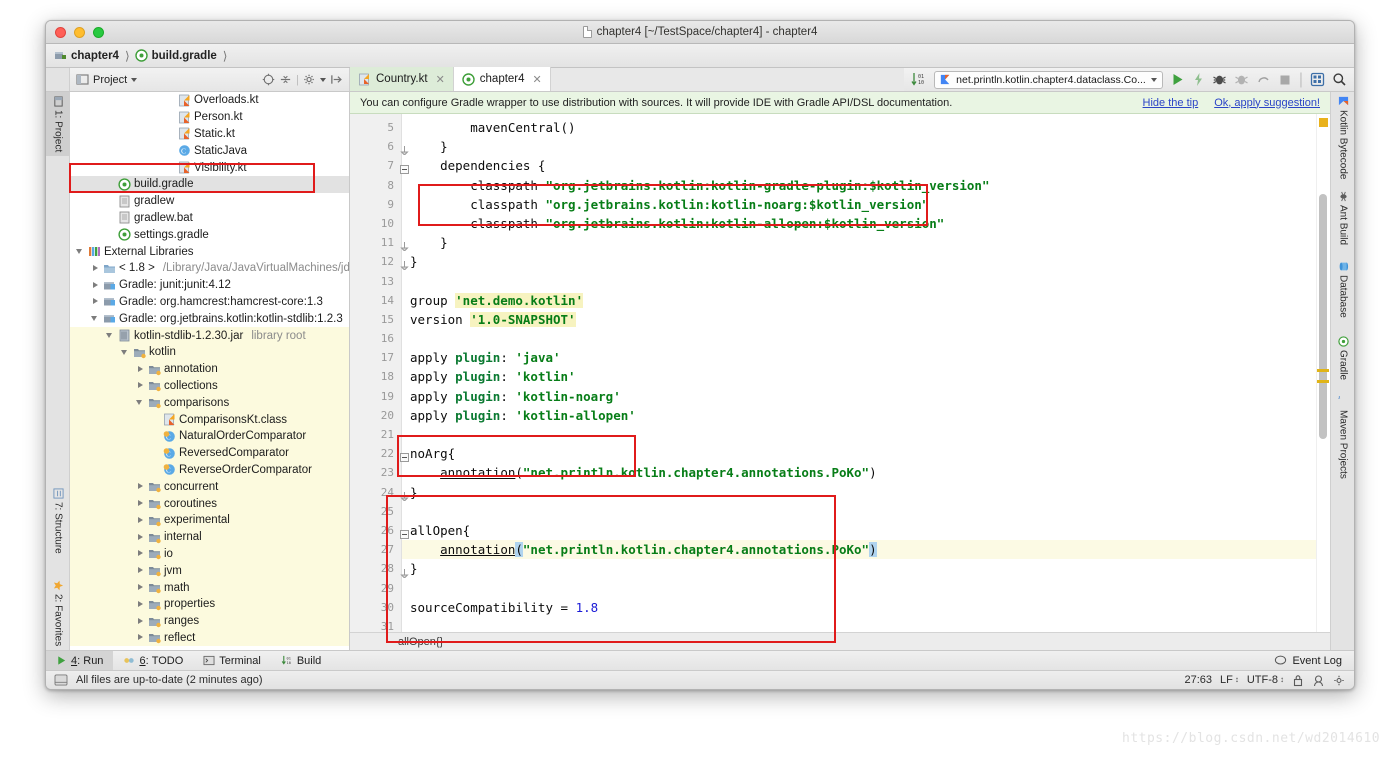  What do you see at coordinates (209, 234) in the screenshot?
I see `tree-row-settings-gradle: settings.gradle` at bounding box center [209, 234].